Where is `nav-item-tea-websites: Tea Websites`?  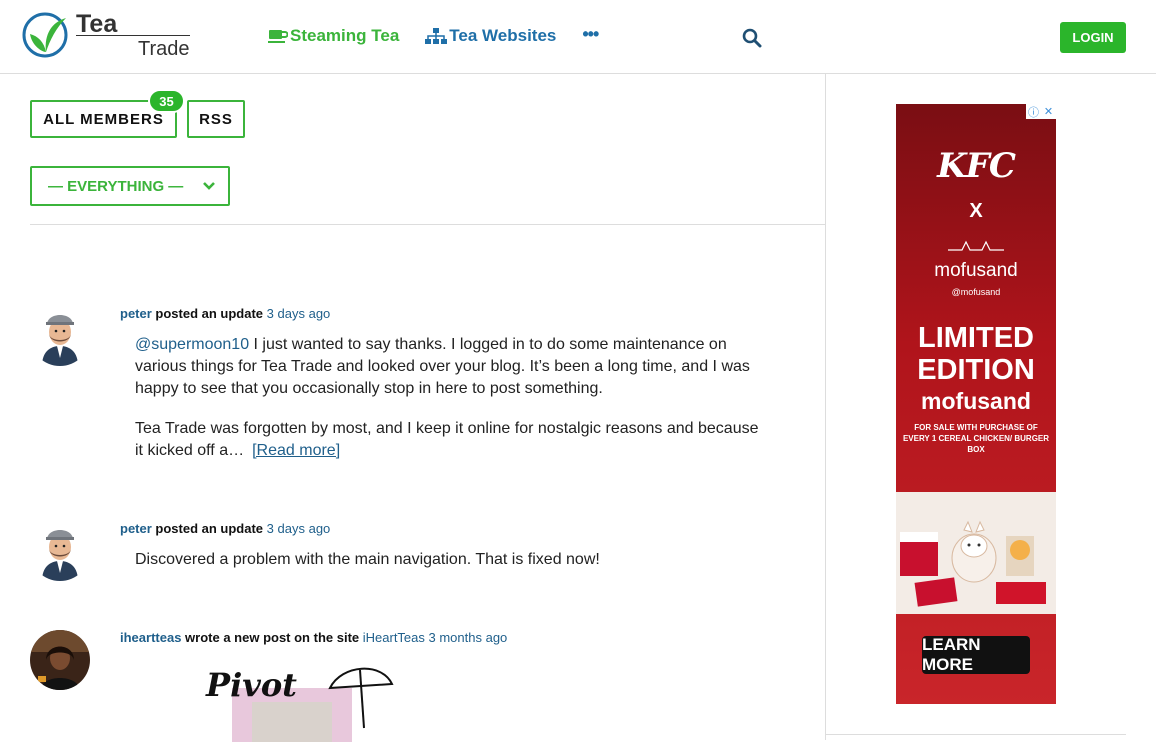 nav-item-tea-websites: Tea Websites is located at coordinates (490, 36).